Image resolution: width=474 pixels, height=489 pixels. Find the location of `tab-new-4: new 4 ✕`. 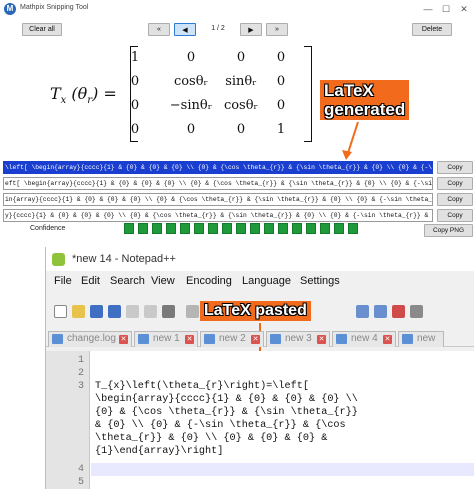

tab-new-4: new 4 ✕ is located at coordinates (364, 339).